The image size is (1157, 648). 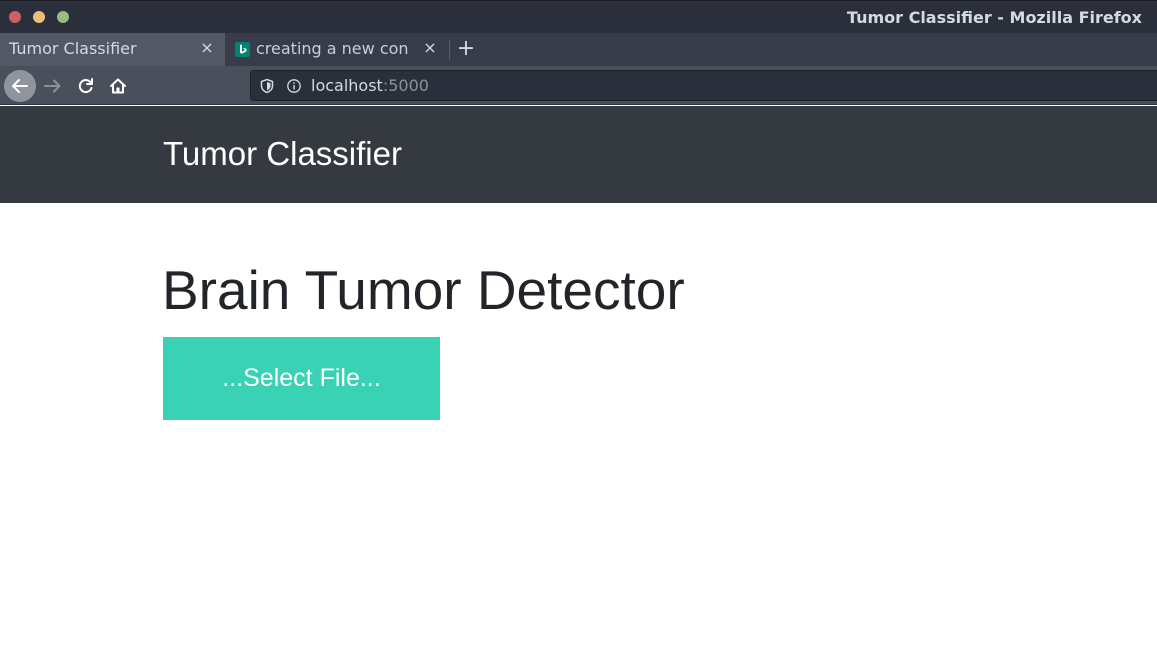 I want to click on reload-icon, so click(x=85, y=86).